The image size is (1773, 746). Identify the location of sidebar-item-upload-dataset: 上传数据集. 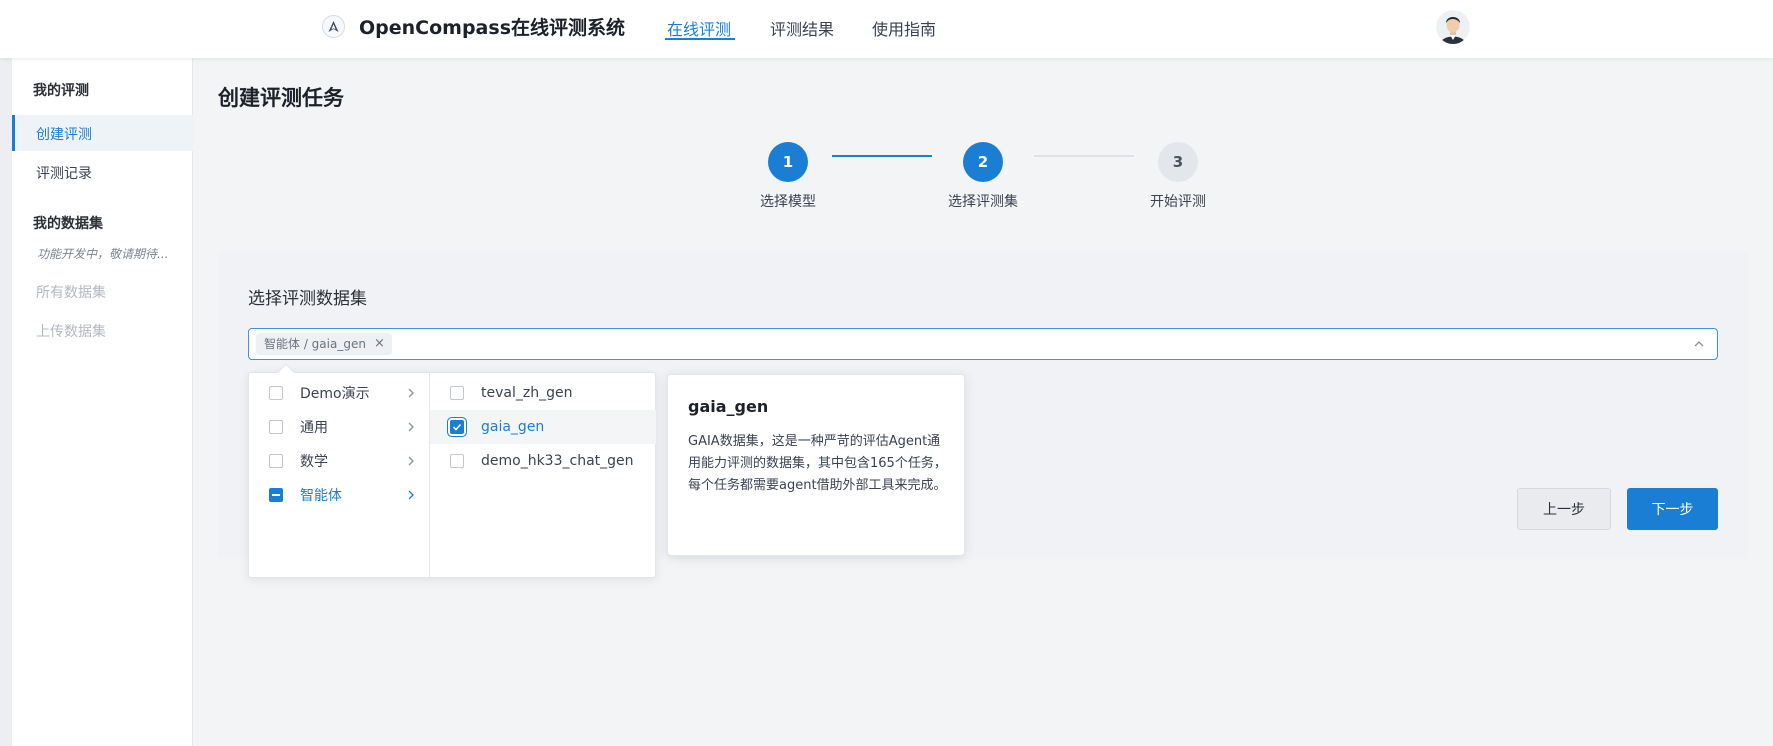
(71, 332).